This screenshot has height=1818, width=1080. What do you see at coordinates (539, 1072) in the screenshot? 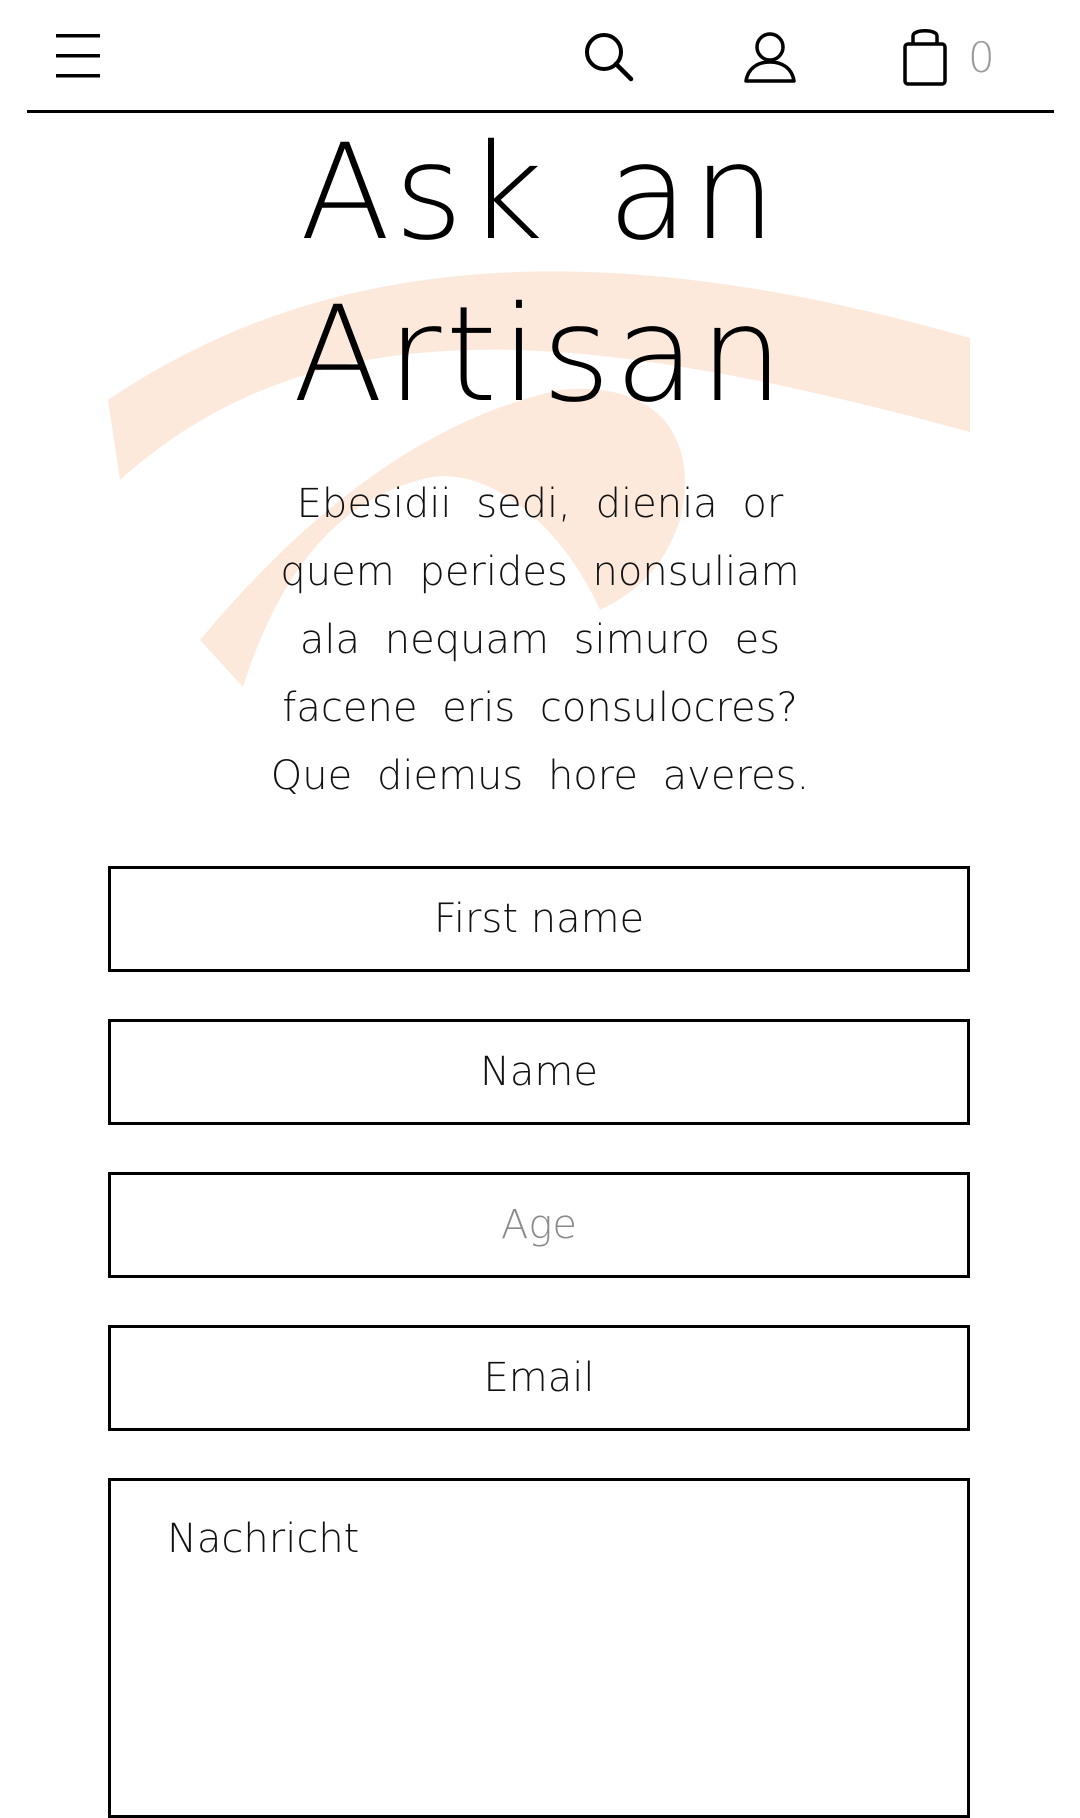
I see `name-field` at bounding box center [539, 1072].